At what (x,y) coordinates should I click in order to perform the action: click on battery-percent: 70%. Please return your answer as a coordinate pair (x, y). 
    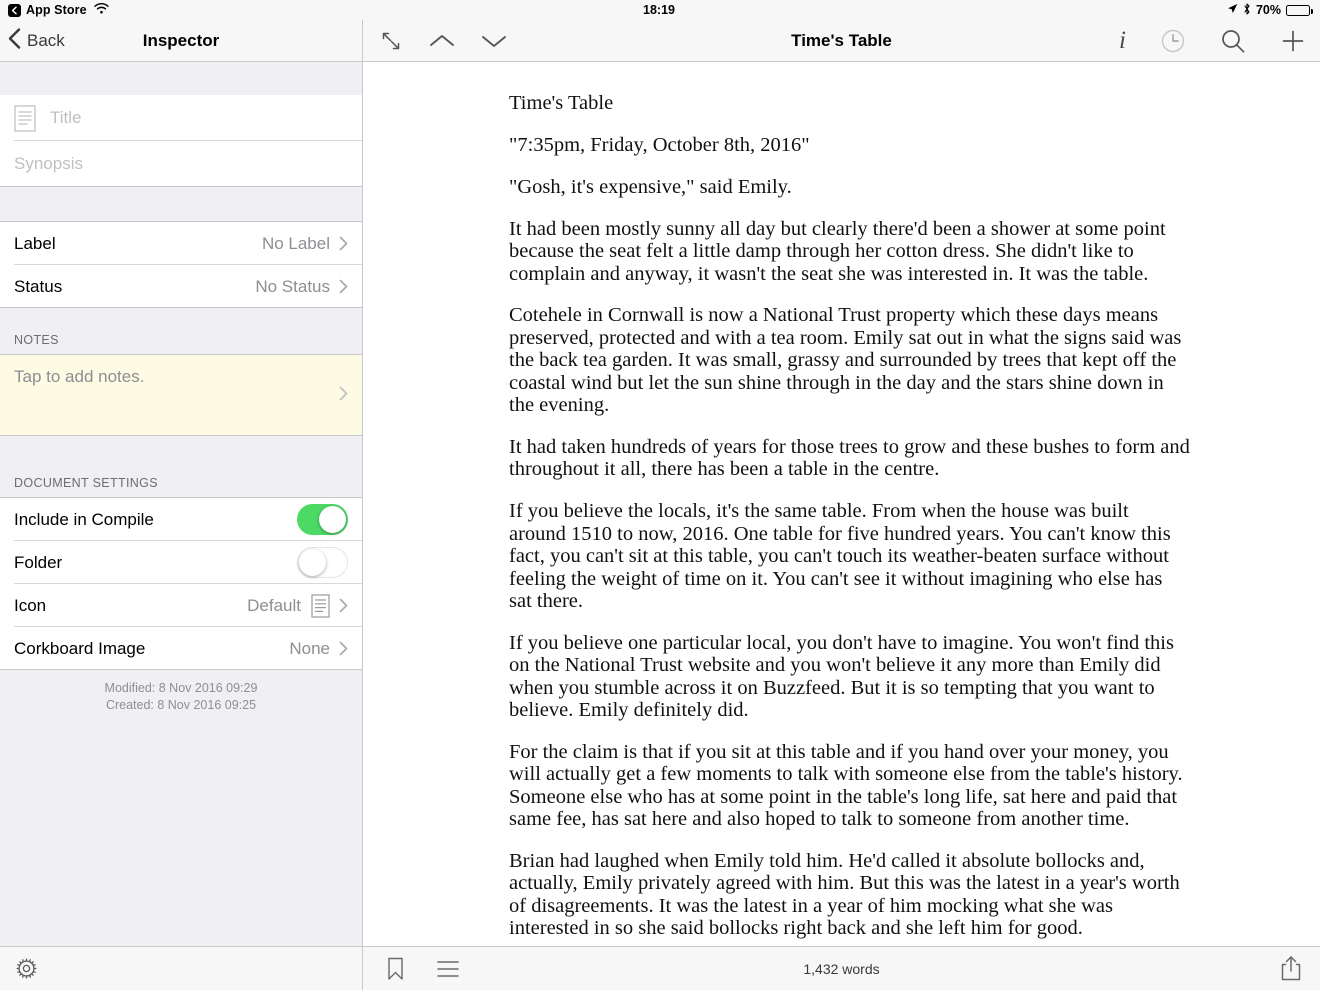
    Looking at the image, I should click on (1268, 10).